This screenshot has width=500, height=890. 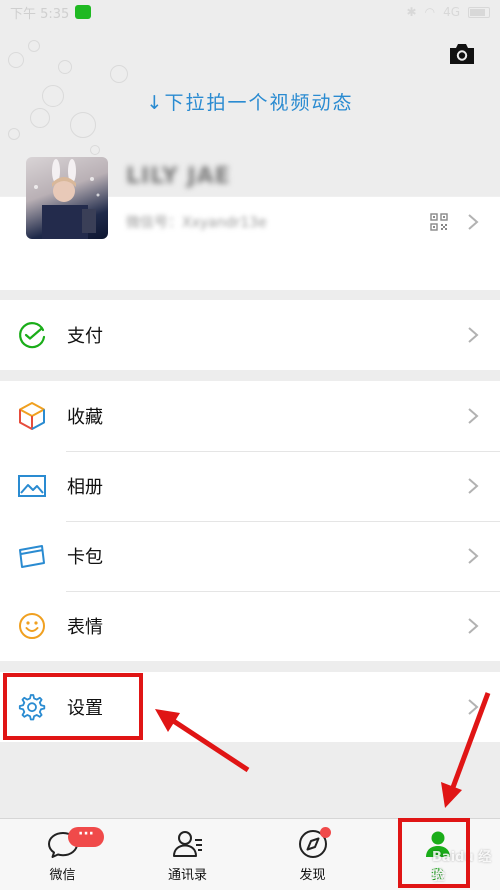 What do you see at coordinates (85, 708) in the screenshot?
I see `menu-item-label: 设置` at bounding box center [85, 708].